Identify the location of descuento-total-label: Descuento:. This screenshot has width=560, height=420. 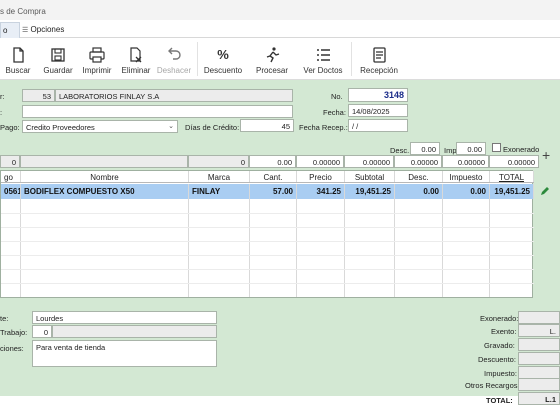
(497, 359).